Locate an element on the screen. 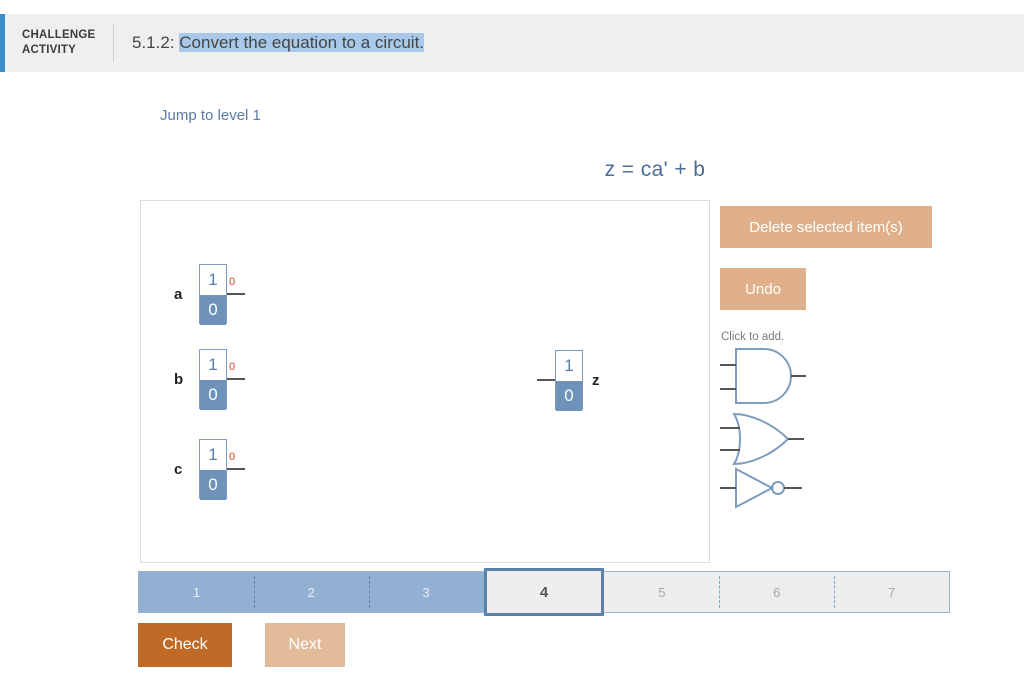  input-node-c: c 1 0 0 is located at coordinates (209, 470).